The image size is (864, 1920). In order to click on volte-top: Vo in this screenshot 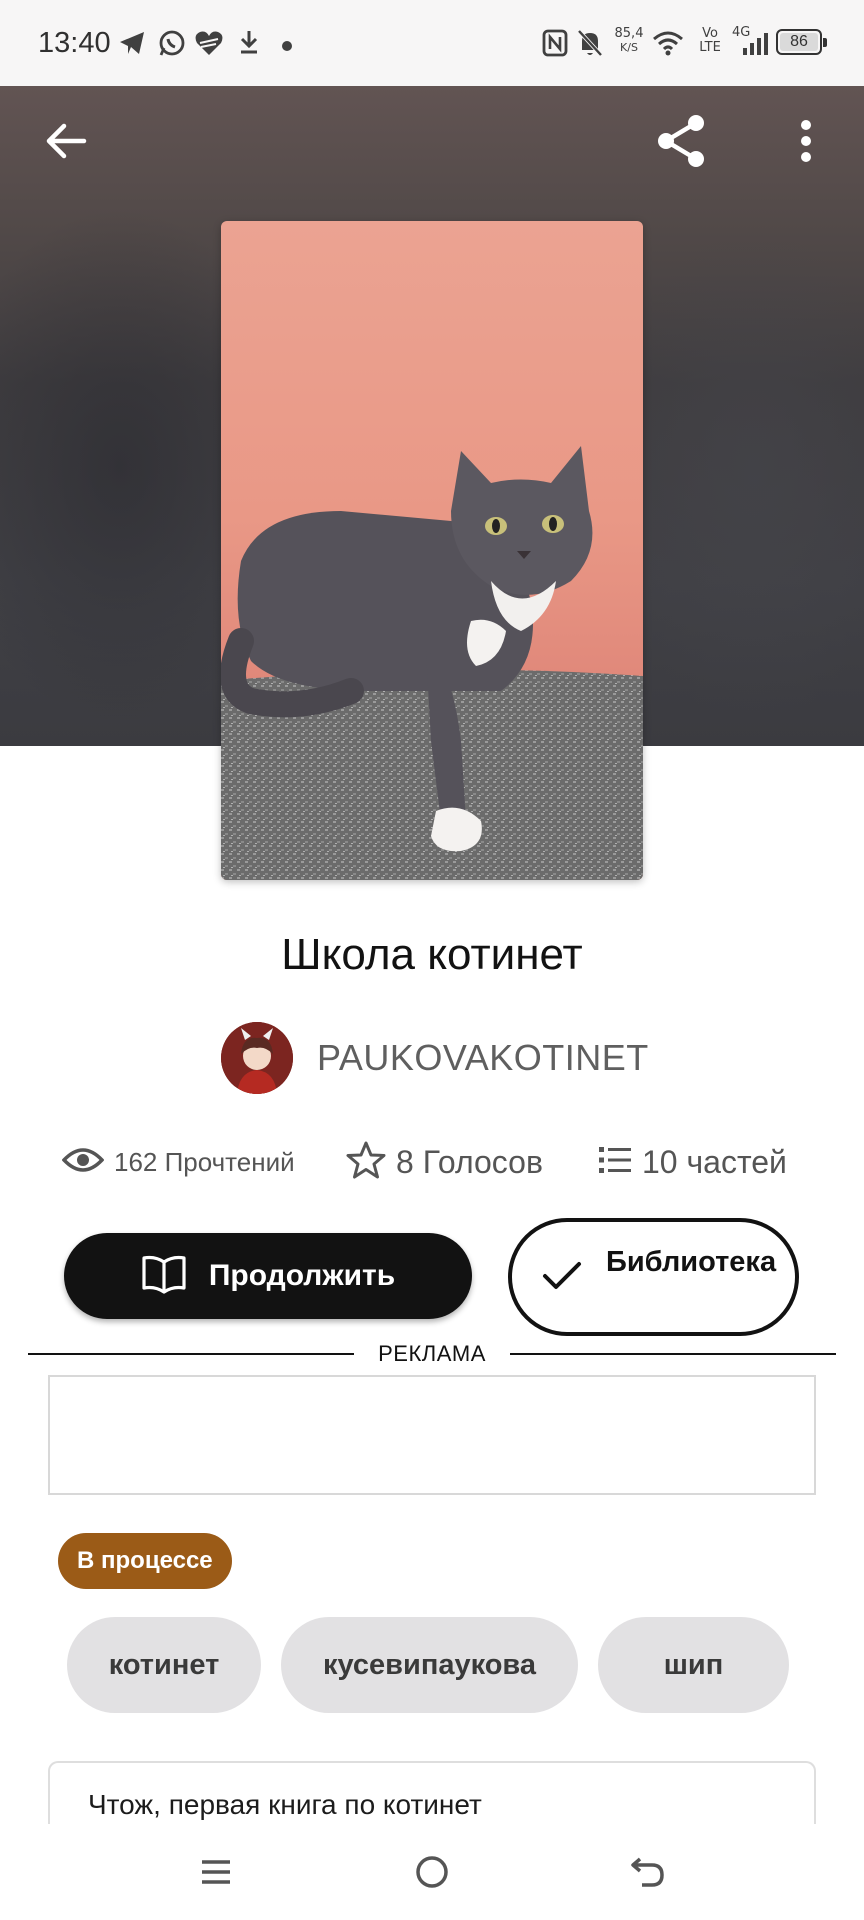, I will do `click(710, 33)`.